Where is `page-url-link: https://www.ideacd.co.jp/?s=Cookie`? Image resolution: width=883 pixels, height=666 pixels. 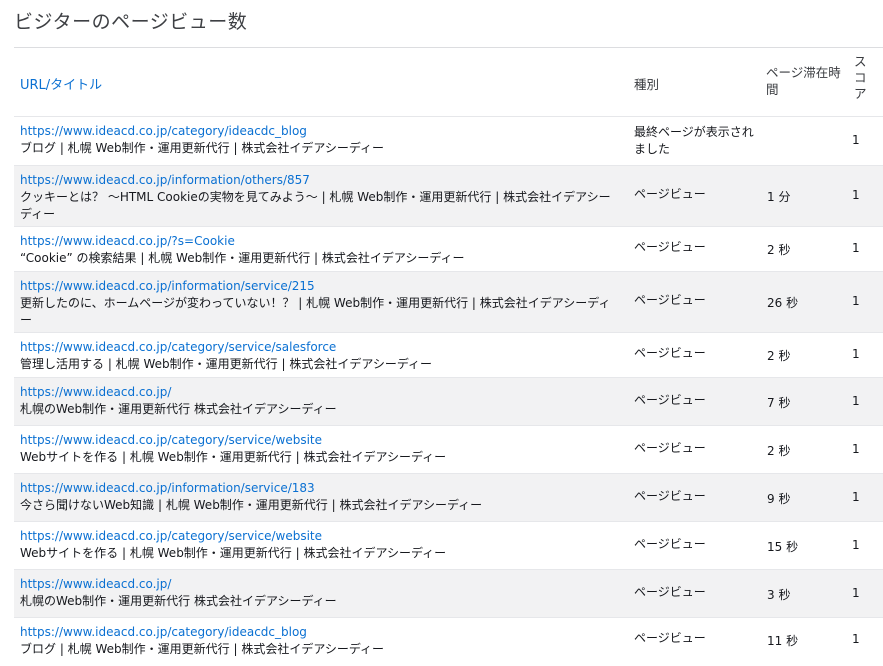 page-url-link: https://www.ideacd.co.jp/?s=Cookie is located at coordinates (127, 241).